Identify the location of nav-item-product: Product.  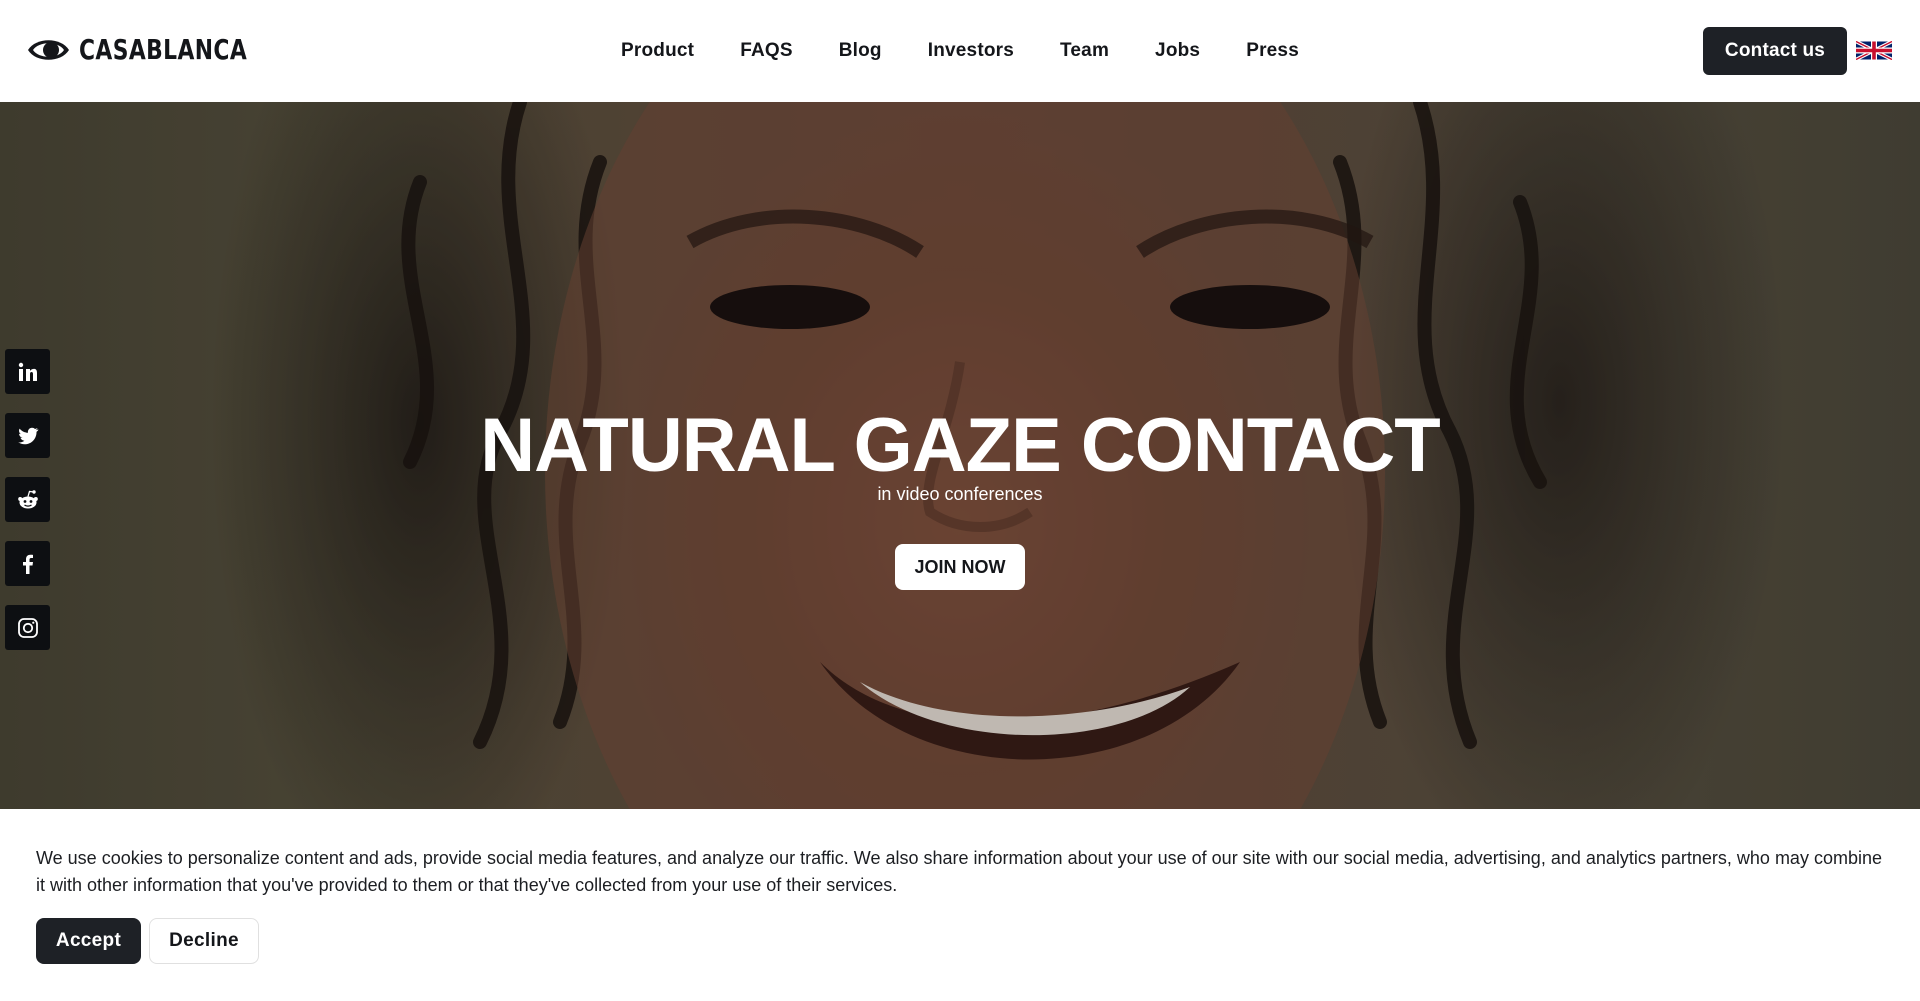
(657, 51).